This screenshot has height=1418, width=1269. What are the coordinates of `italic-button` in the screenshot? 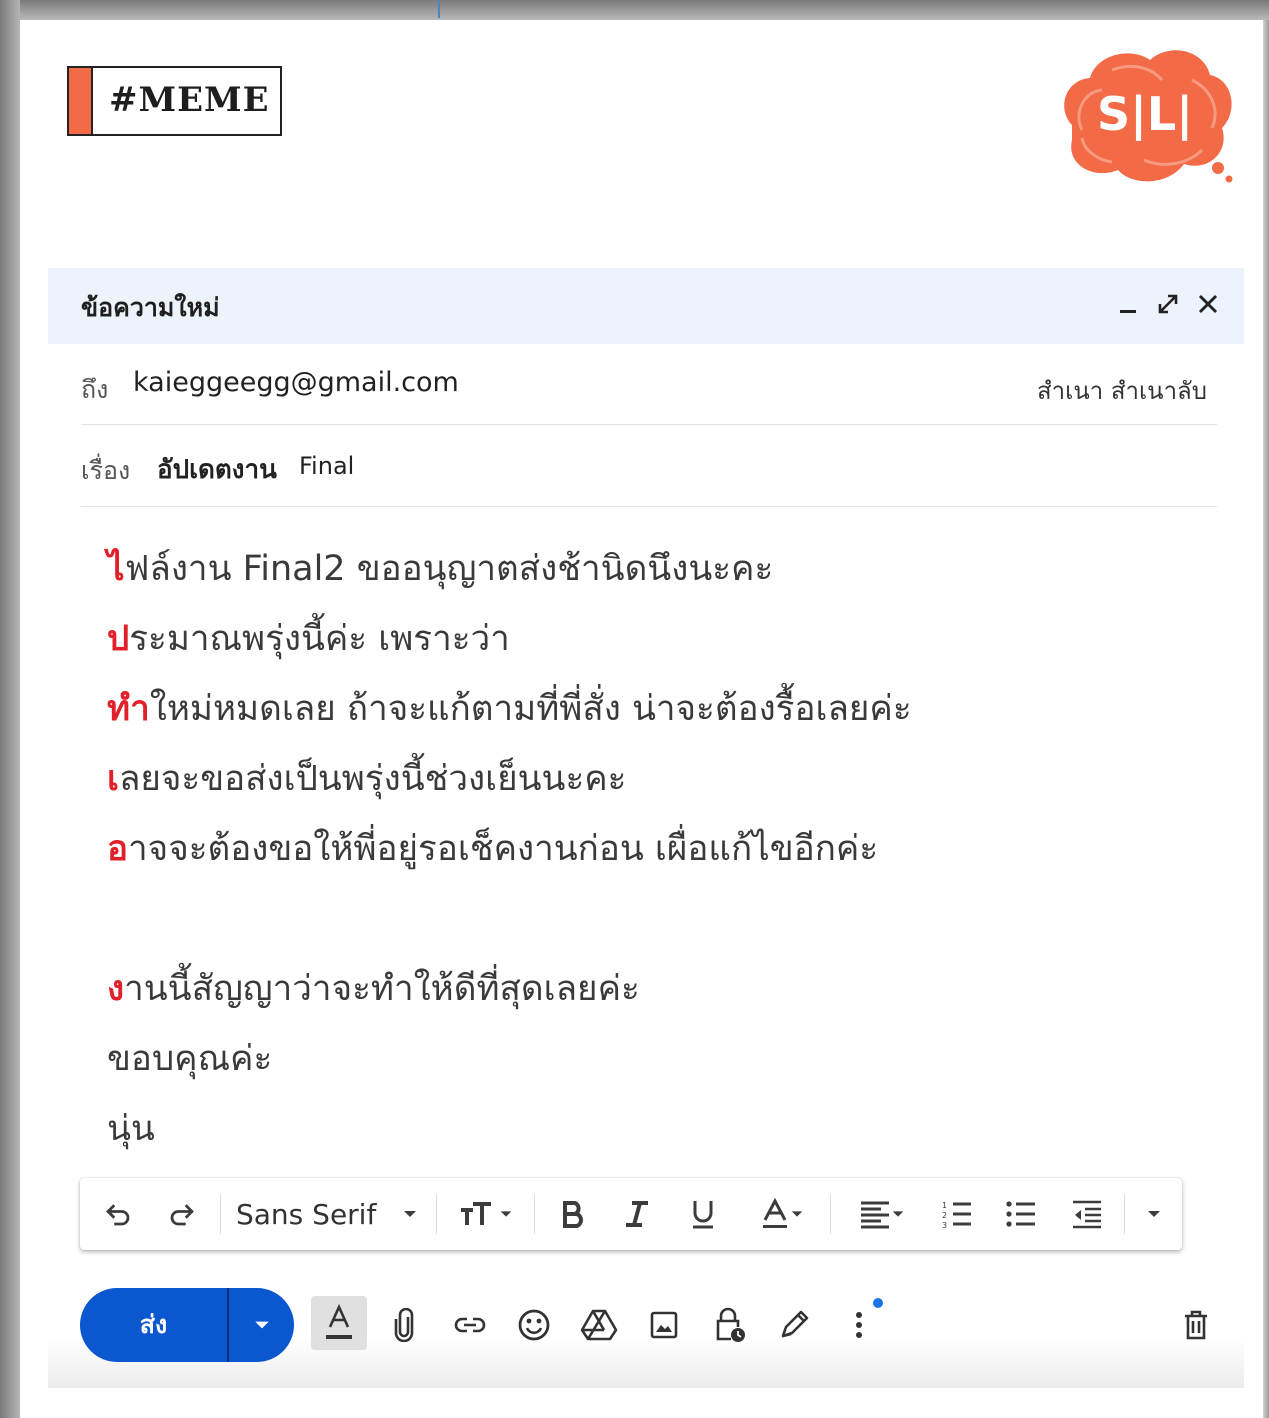 It's located at (637, 1214).